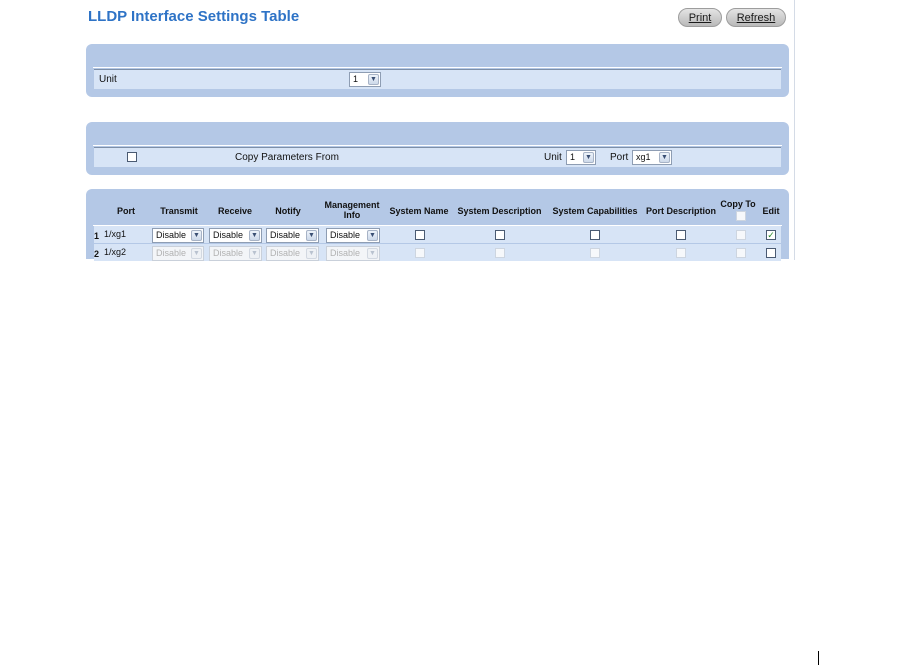 The image size is (900, 666). I want to click on copy-unit-select: 1 ▼, so click(581, 157).